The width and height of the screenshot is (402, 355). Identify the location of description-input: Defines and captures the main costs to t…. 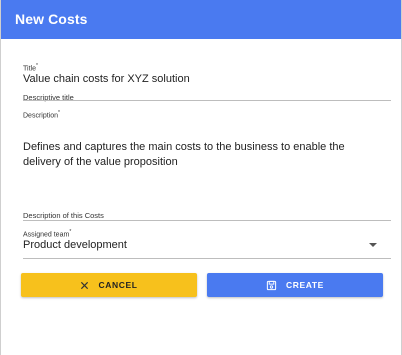
(203, 155).